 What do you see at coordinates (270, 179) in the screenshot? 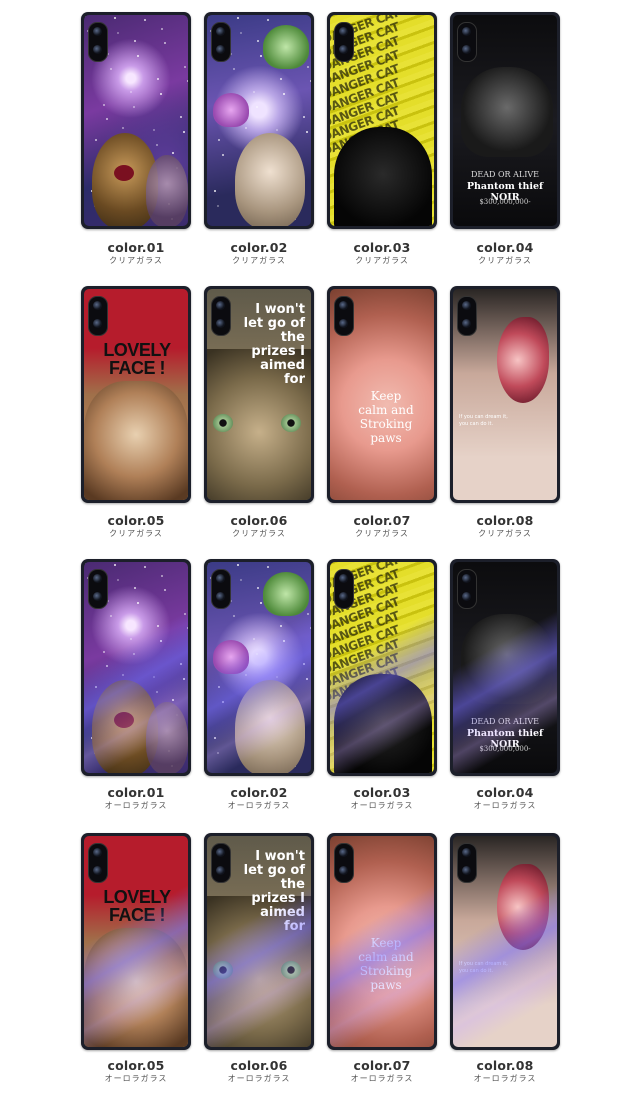
I see `cat-image` at bounding box center [270, 179].